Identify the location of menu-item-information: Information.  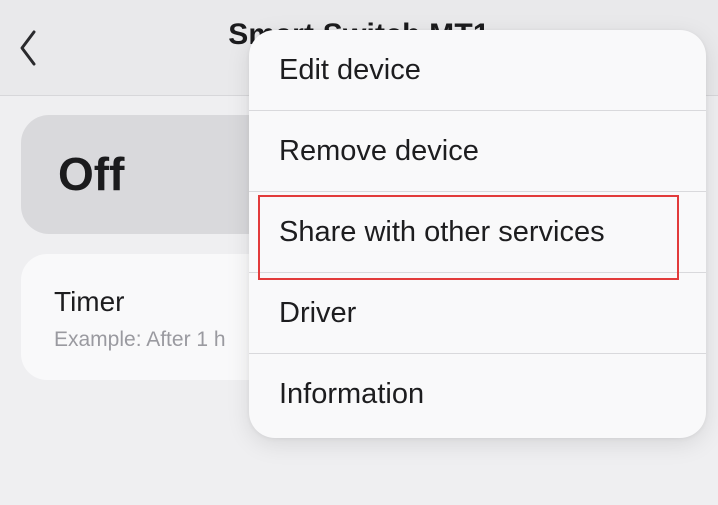
(477, 394).